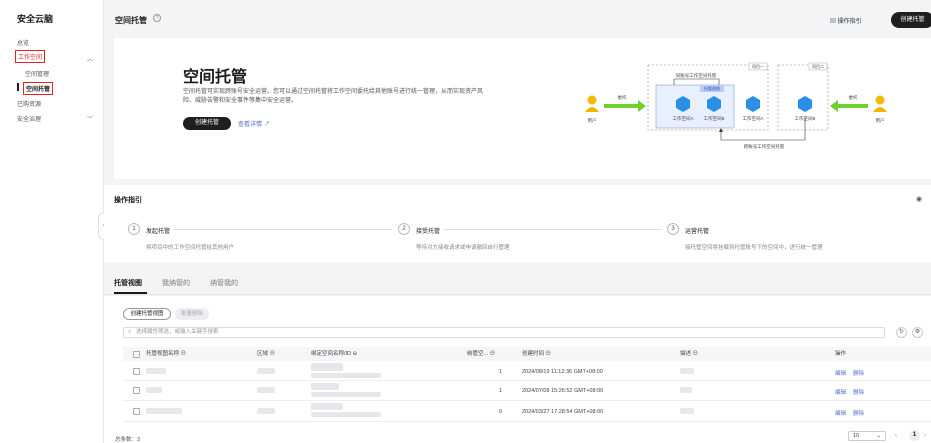 The image size is (931, 443). What do you see at coordinates (853, 97) in the screenshot?
I see `svg-text: 委托` at bounding box center [853, 97].